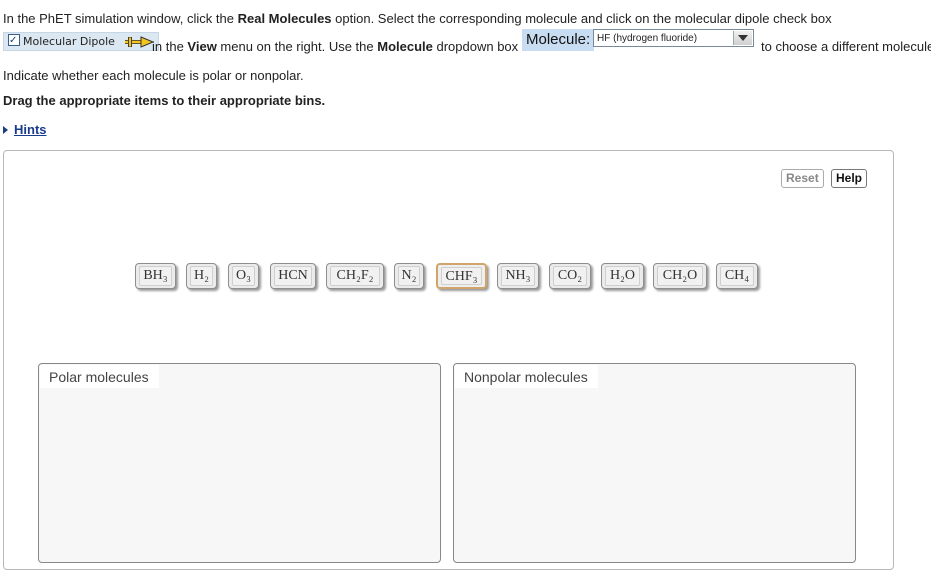 The width and height of the screenshot is (931, 570). I want to click on tile-label: CH₂F₂, so click(355, 275).